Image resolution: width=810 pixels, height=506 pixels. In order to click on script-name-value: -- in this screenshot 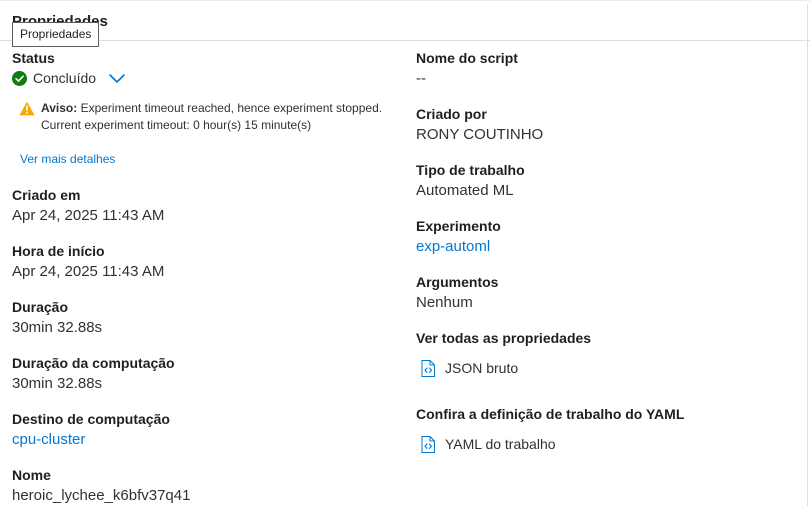, I will do `click(421, 78)`.